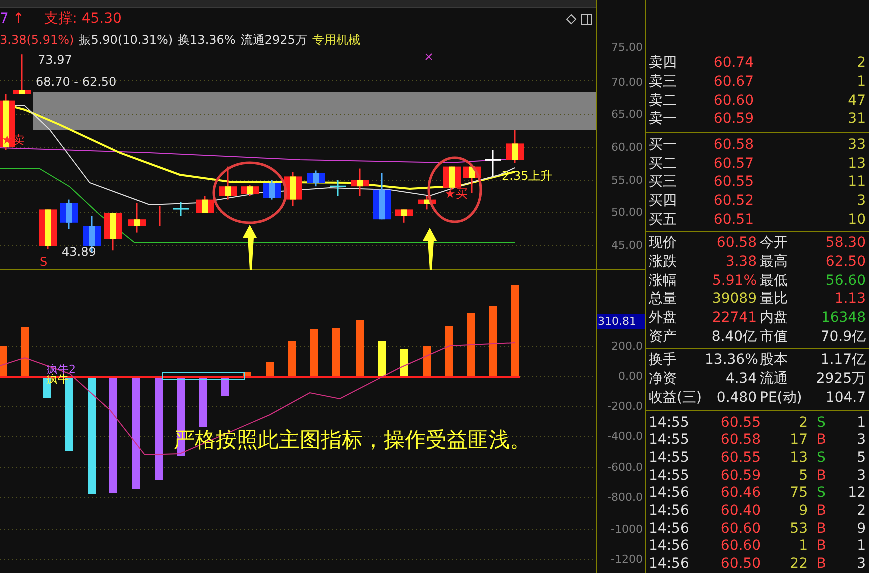  What do you see at coordinates (774, 317) in the screenshot?
I see `quote-label: 内盘` at bounding box center [774, 317].